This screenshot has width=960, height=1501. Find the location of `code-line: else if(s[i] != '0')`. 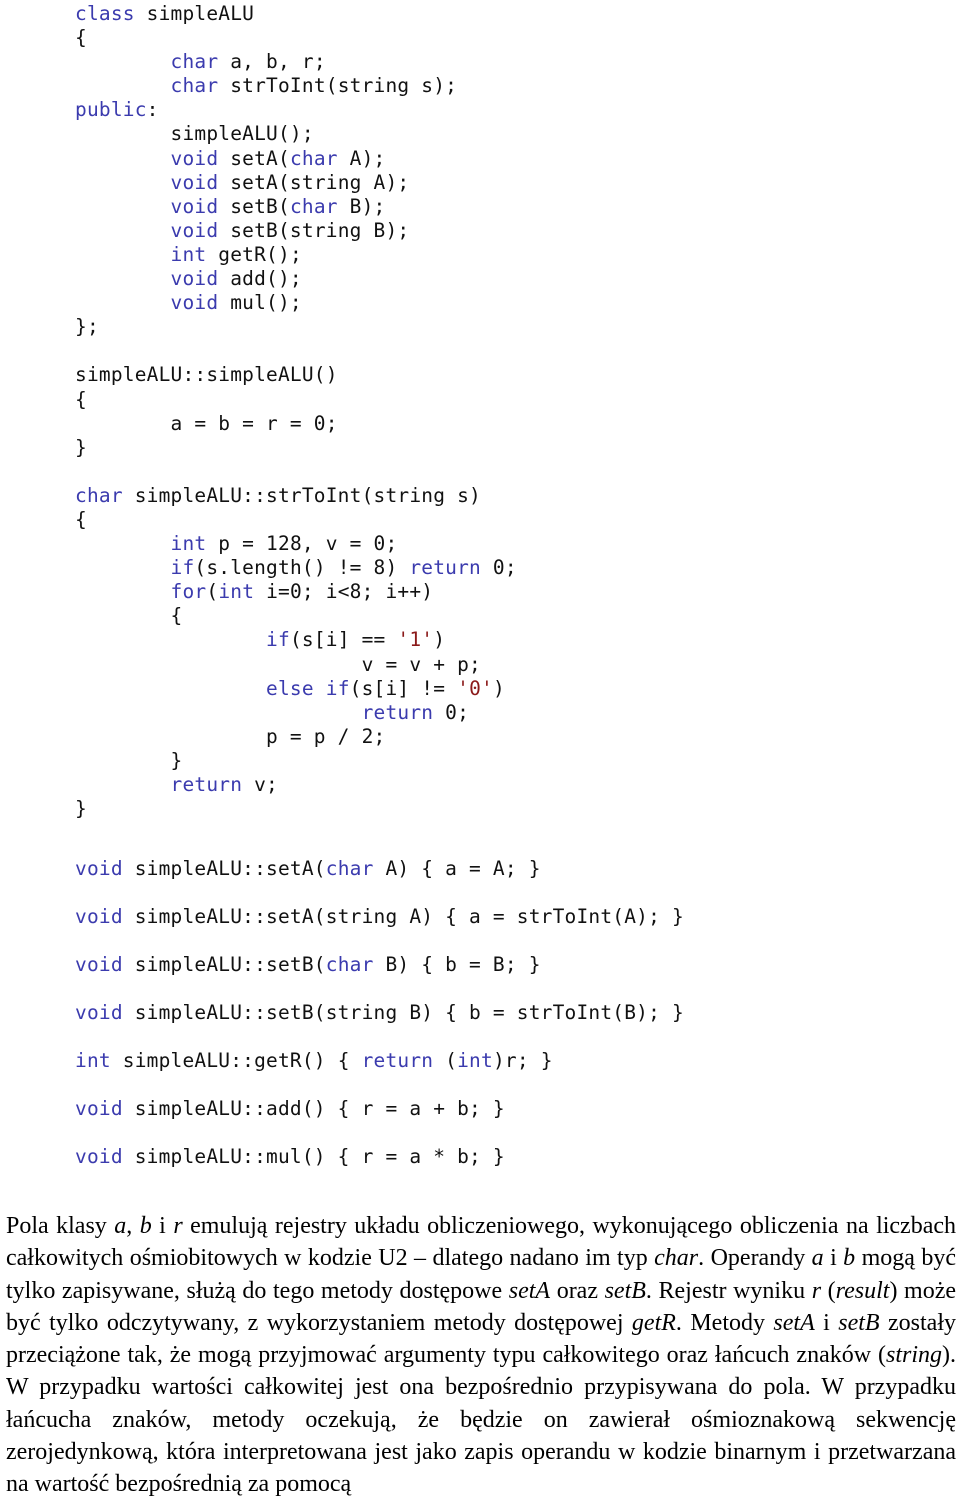

code-line: else if(s[i] != '0') is located at coordinates (480, 689).